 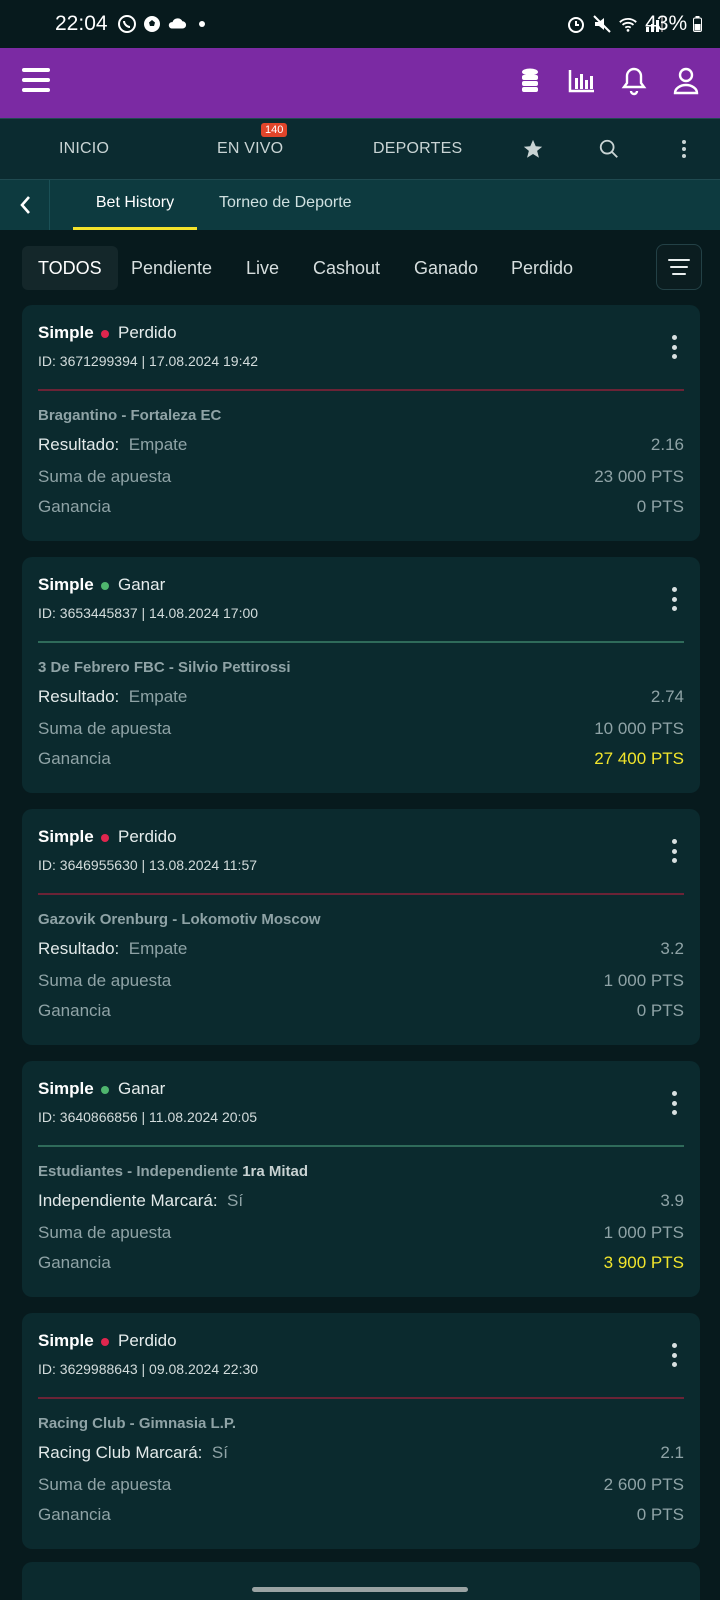 I want to click on filter-ganado: Ganado, so click(x=446, y=268).